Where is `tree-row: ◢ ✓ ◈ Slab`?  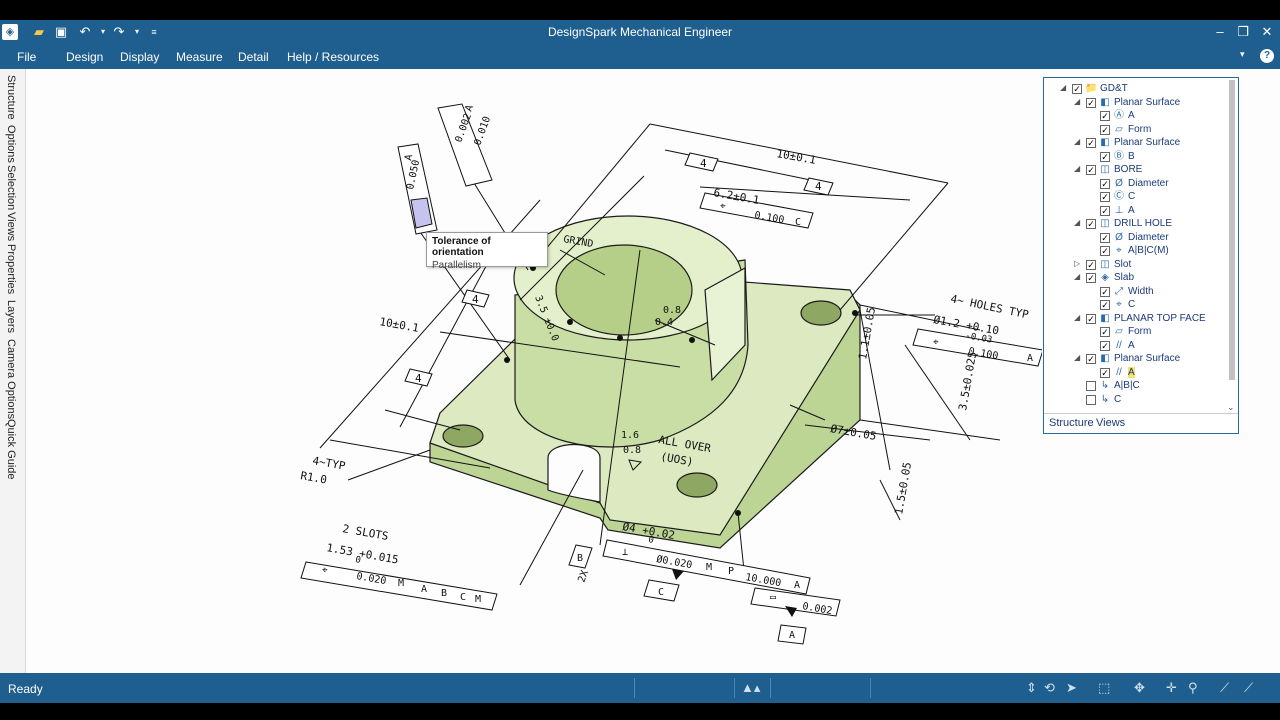
tree-row: ◢ ✓ ◈ Slab is located at coordinates (1149, 278).